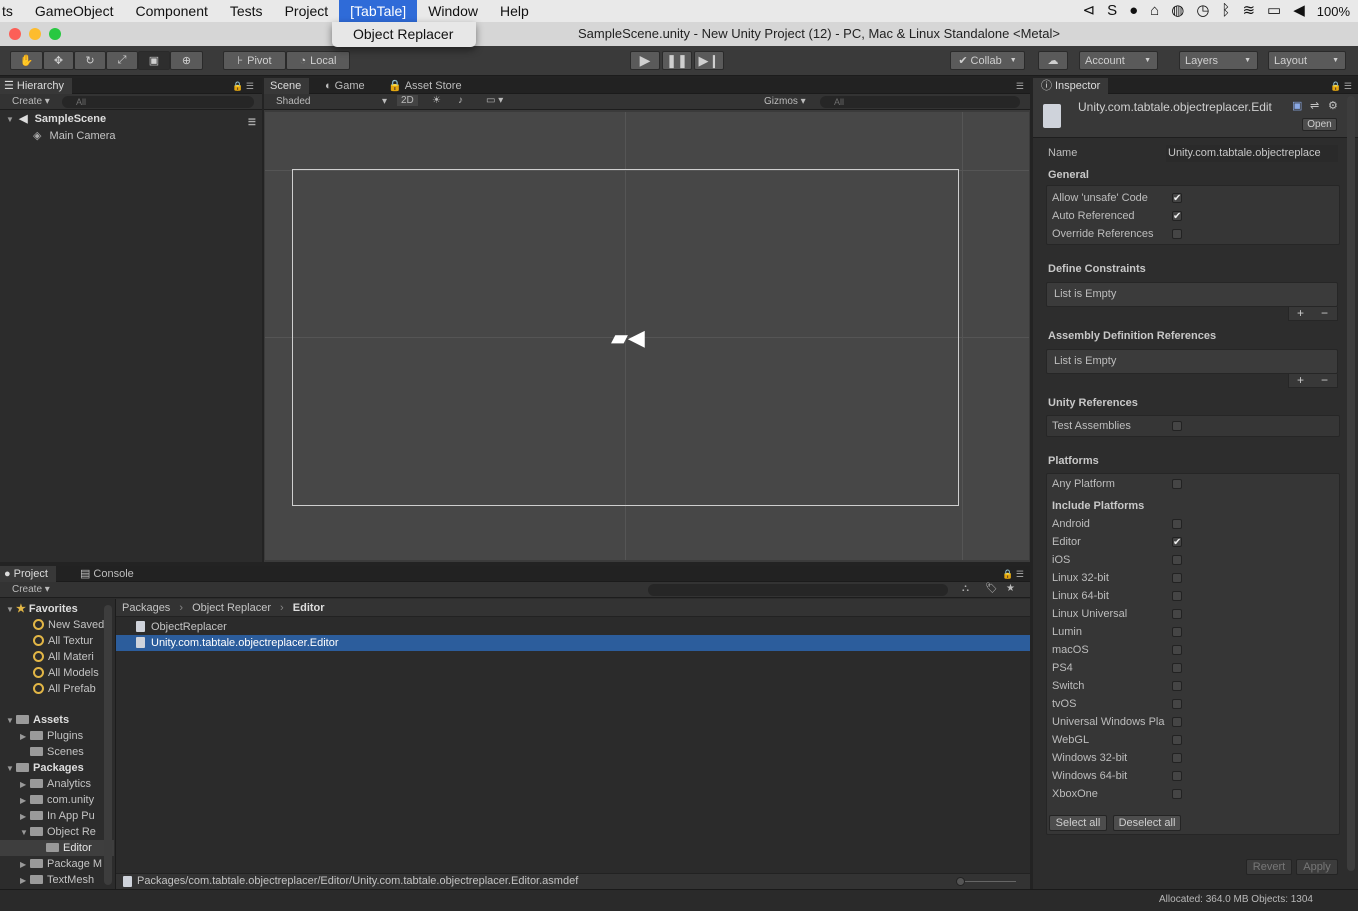  I want to click on breadcrumb-item: Packages, so click(146, 608).